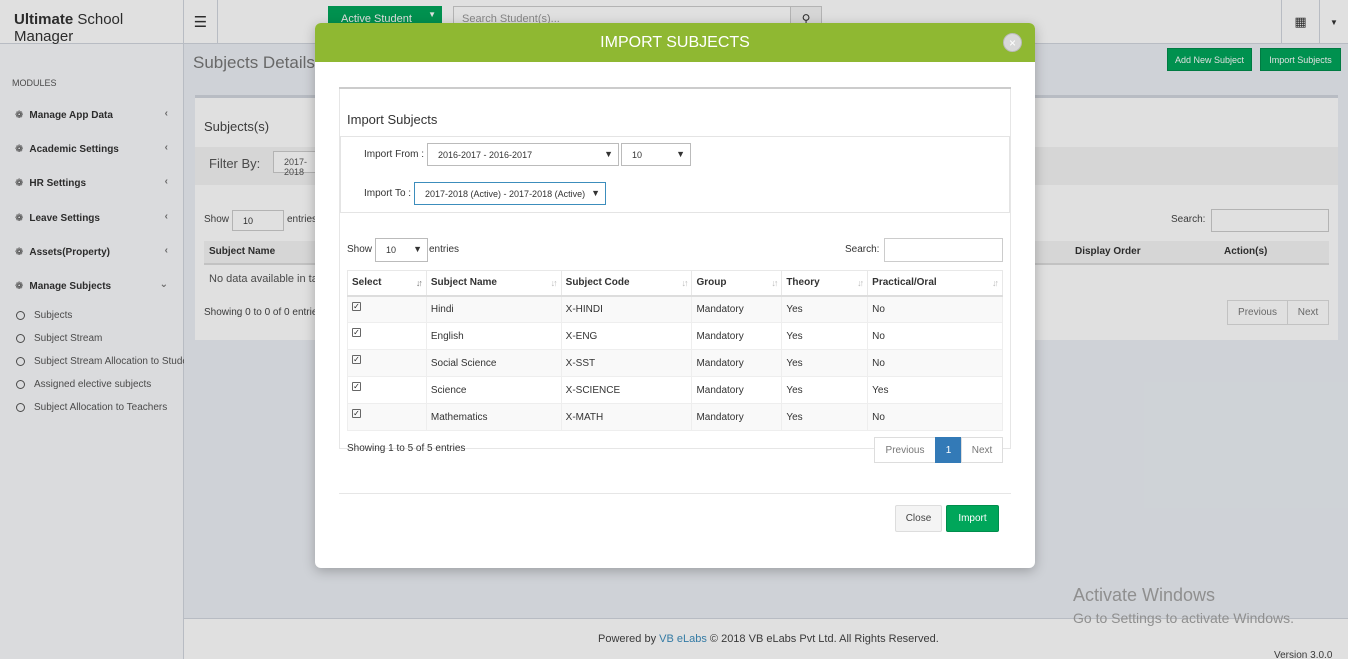 Image resolution: width=1348 pixels, height=659 pixels. What do you see at coordinates (626, 309) in the screenshot?
I see `subject-code-cell: X-HINDI` at bounding box center [626, 309].